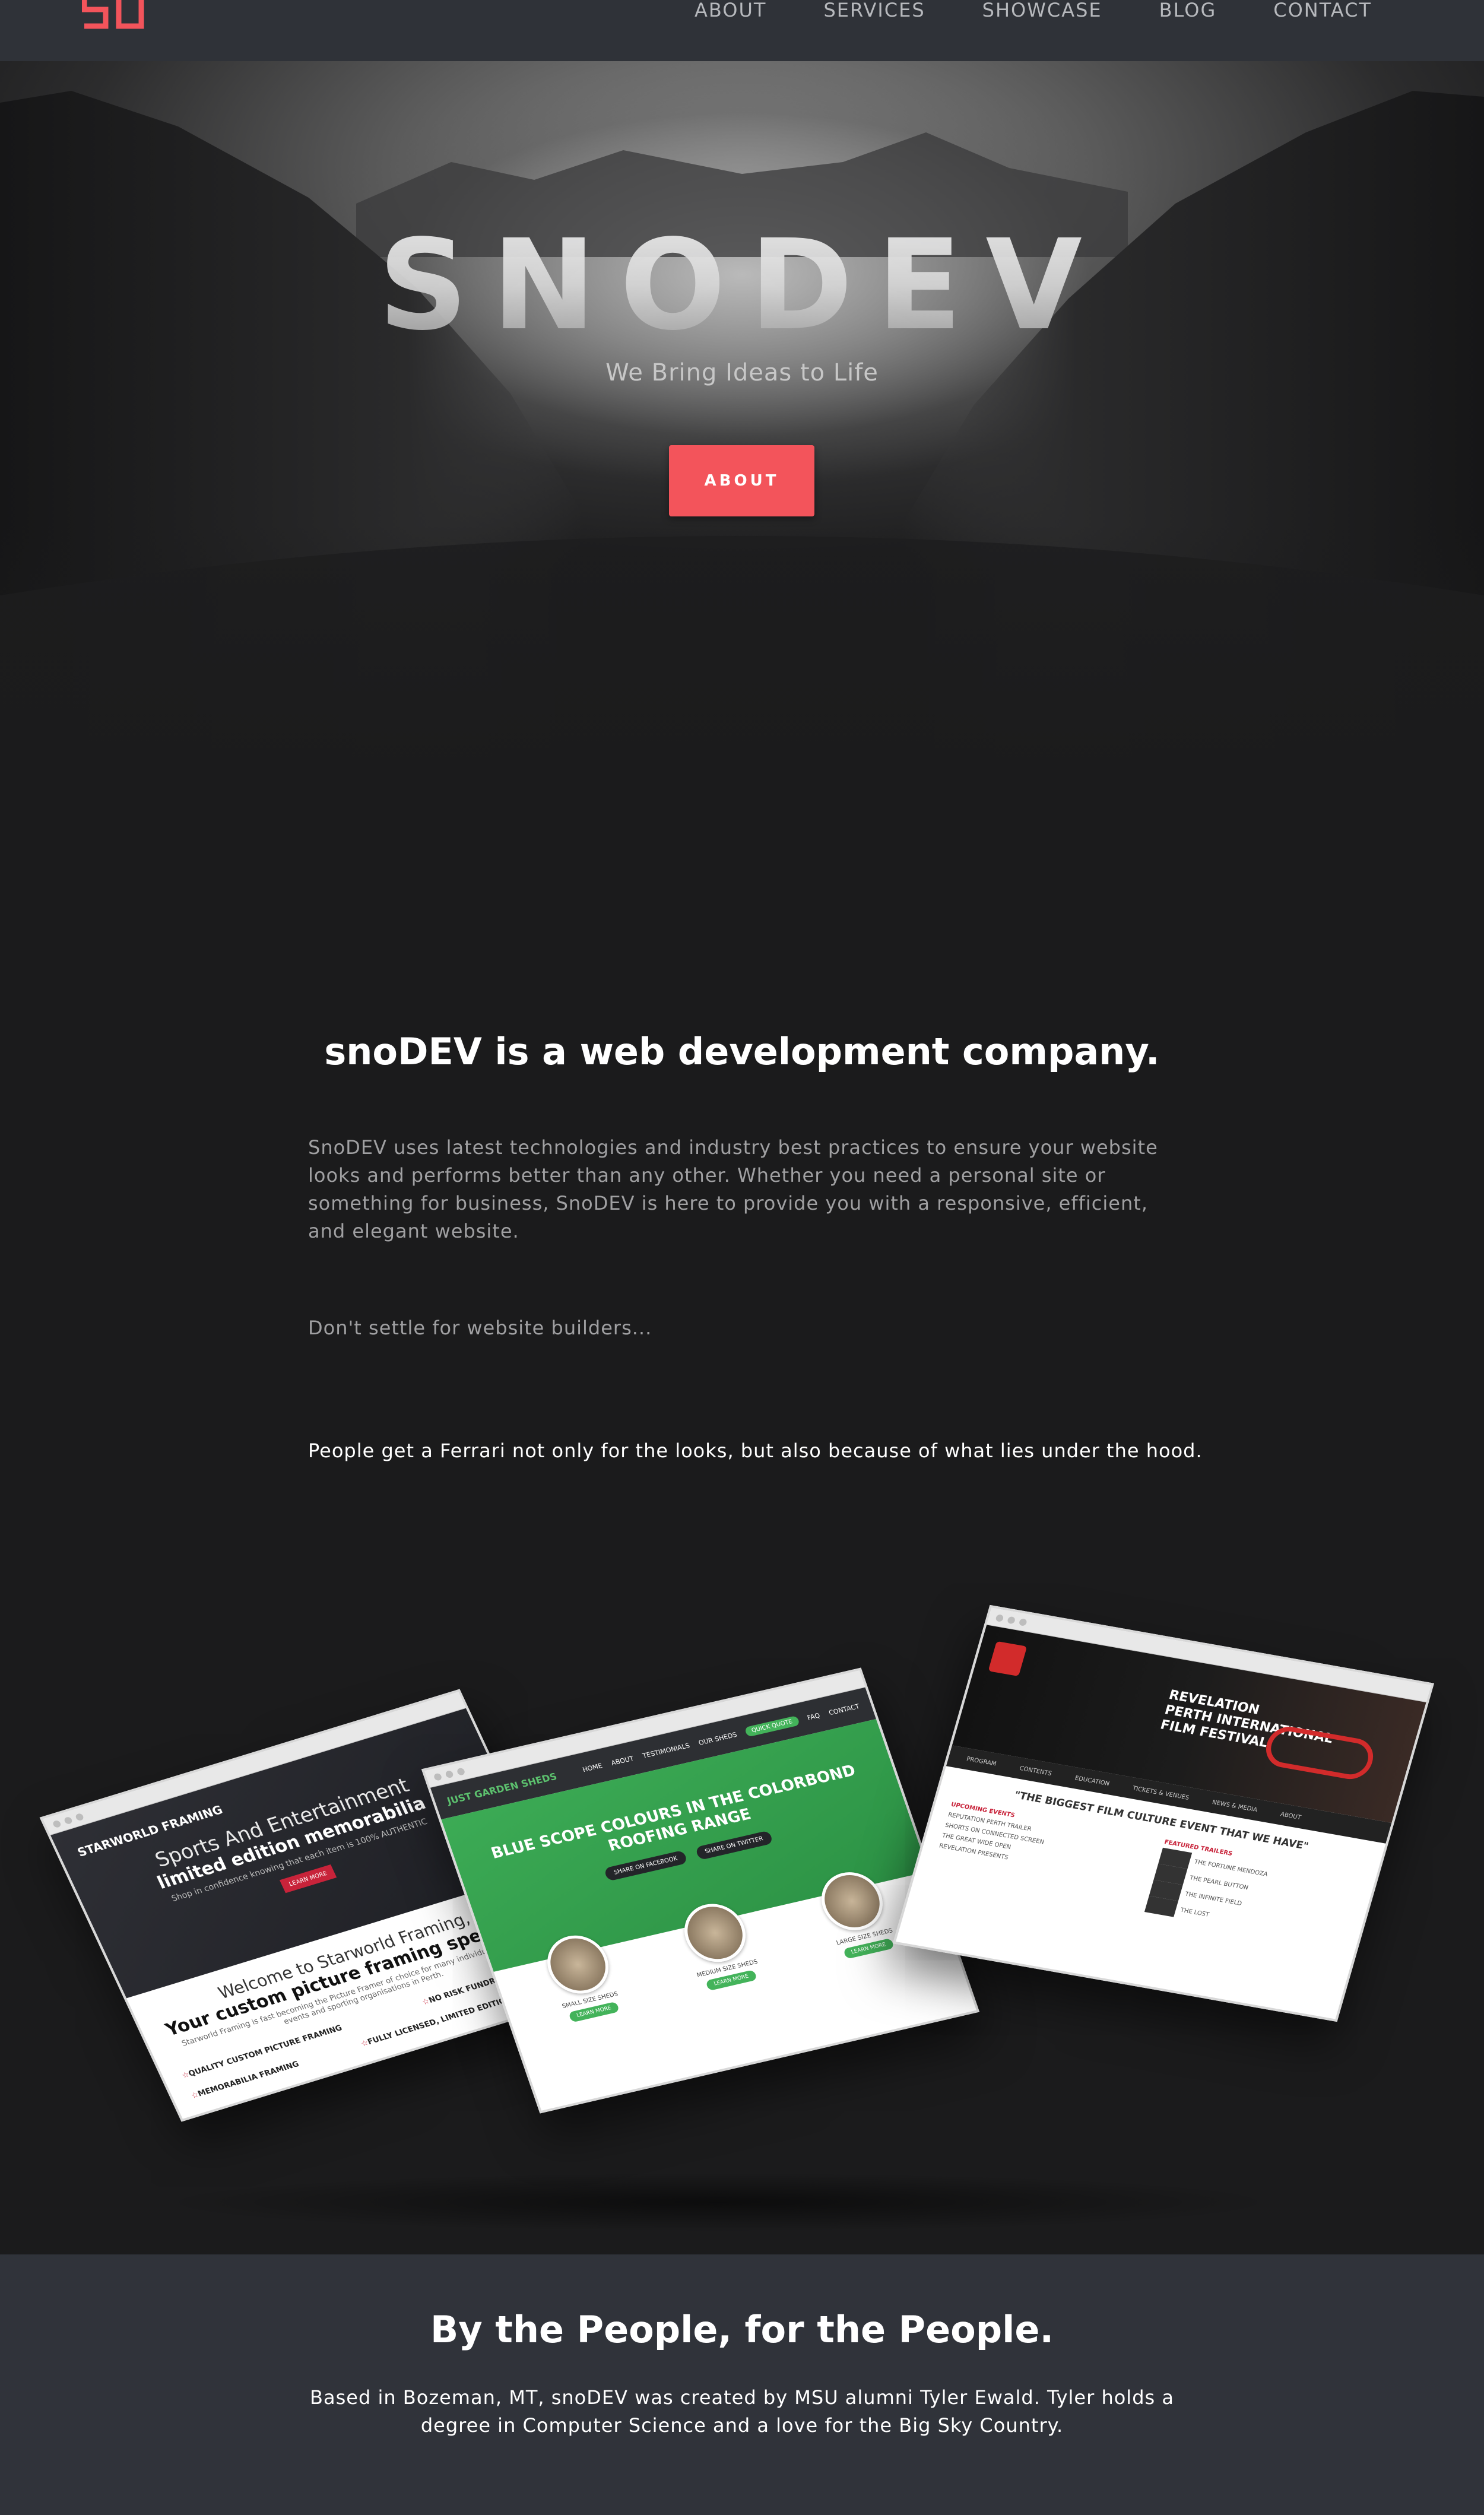  I want to click on garden-share-twitter: SHARE ON TWITTER, so click(734, 1845).